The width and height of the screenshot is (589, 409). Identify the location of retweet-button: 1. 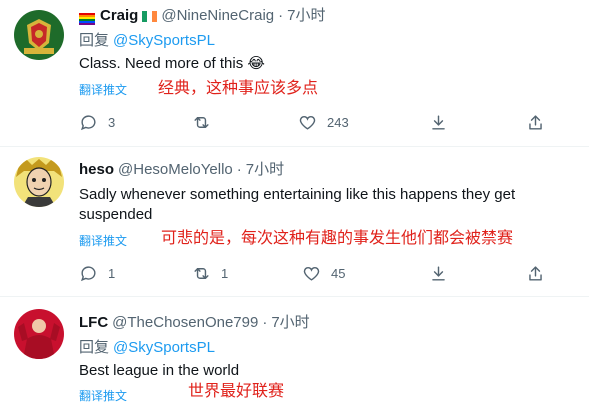
(210, 273).